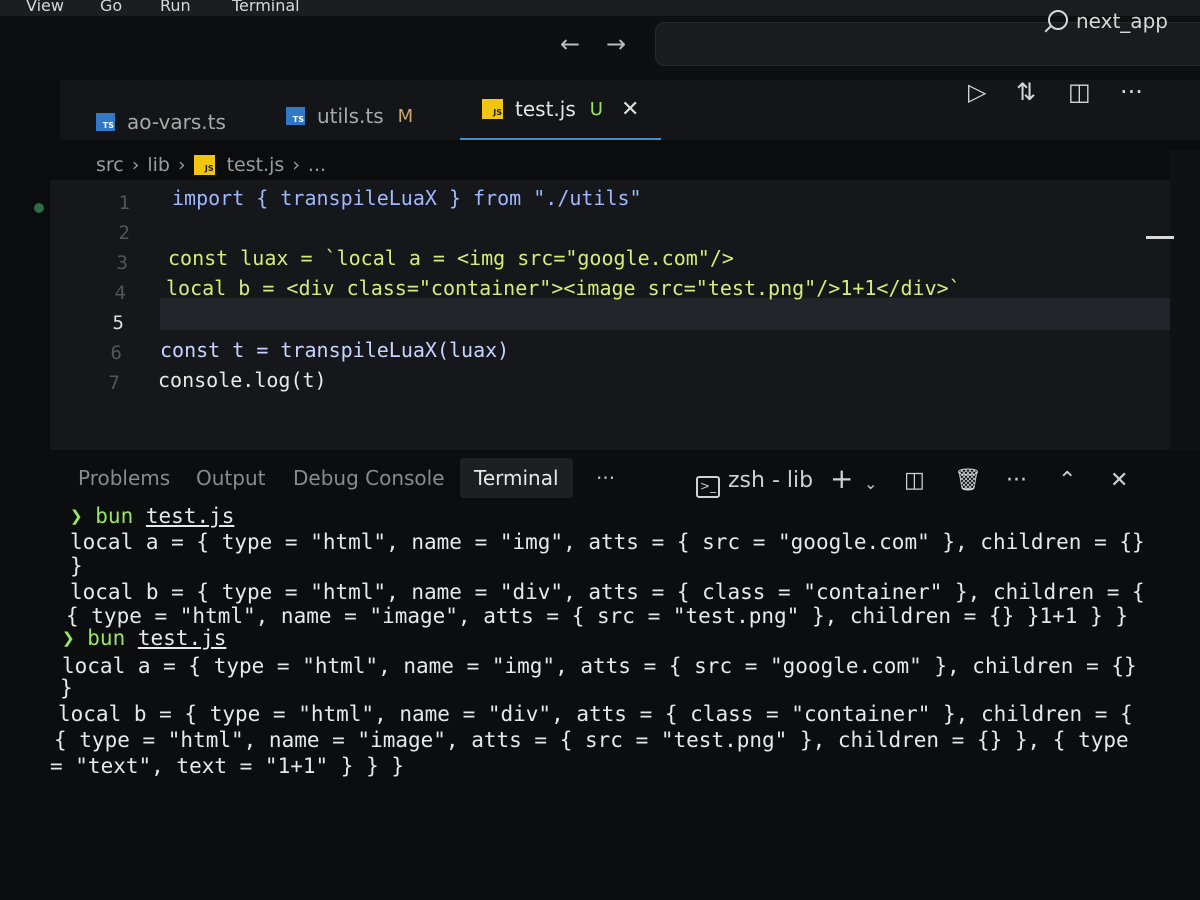  I want to click on code-line-7: console.log(t), so click(242, 380).